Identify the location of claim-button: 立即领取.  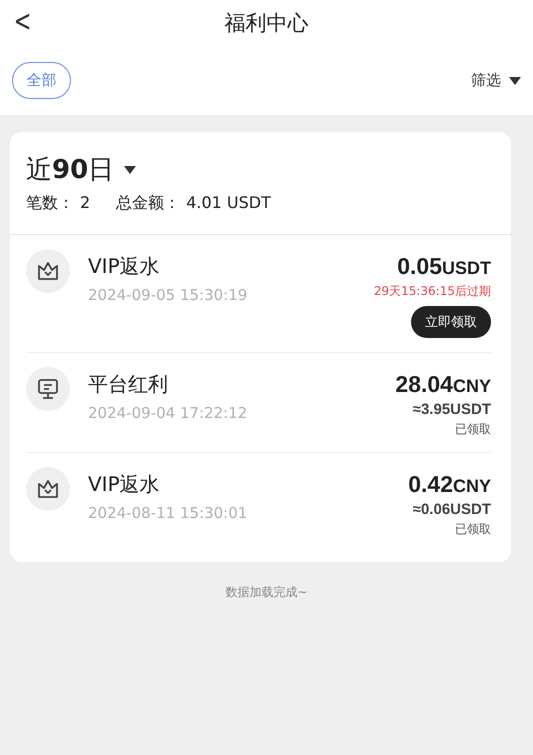
(451, 322).